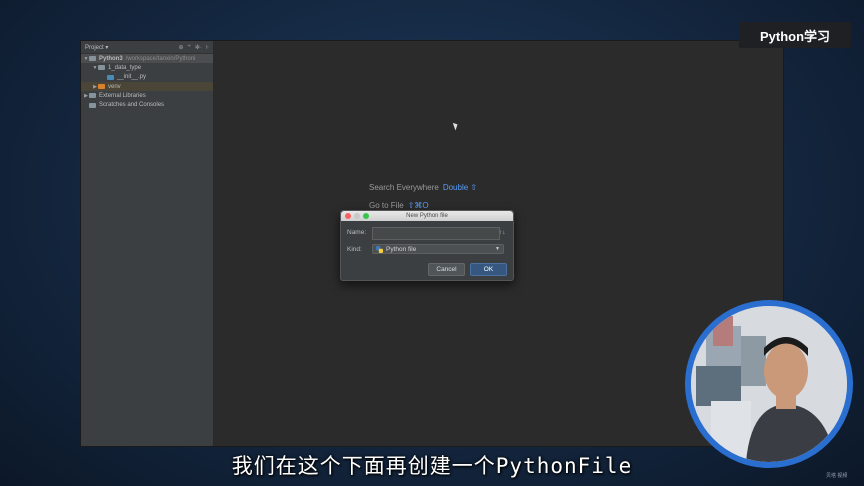 This screenshot has height=486, width=864. What do you see at coordinates (446, 269) in the screenshot?
I see `cancel-button: Cancel` at bounding box center [446, 269].